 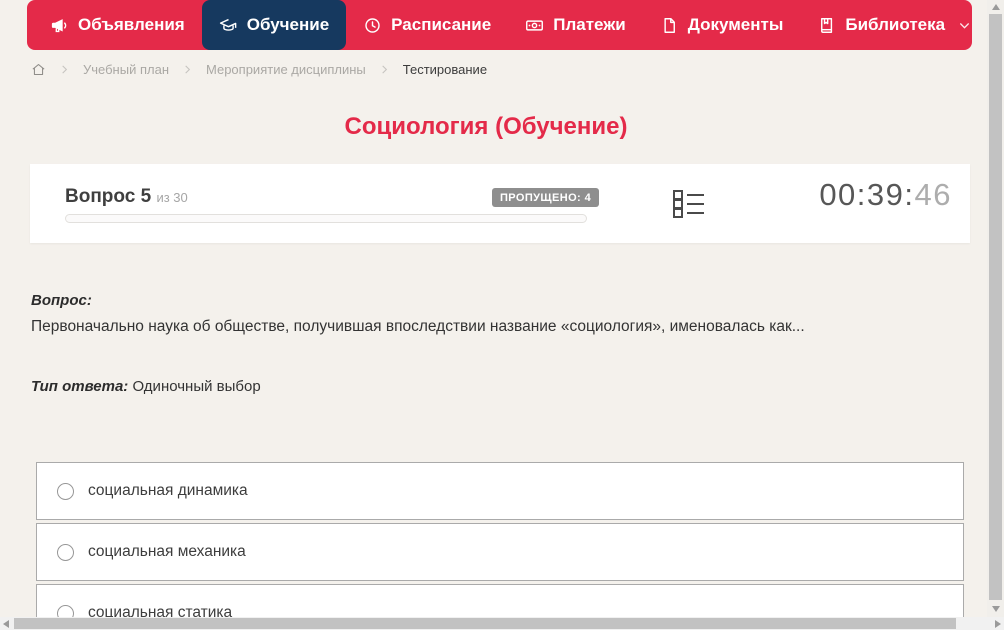 What do you see at coordinates (486, 126) in the screenshot?
I see `page-title: Социология (Обучение)` at bounding box center [486, 126].